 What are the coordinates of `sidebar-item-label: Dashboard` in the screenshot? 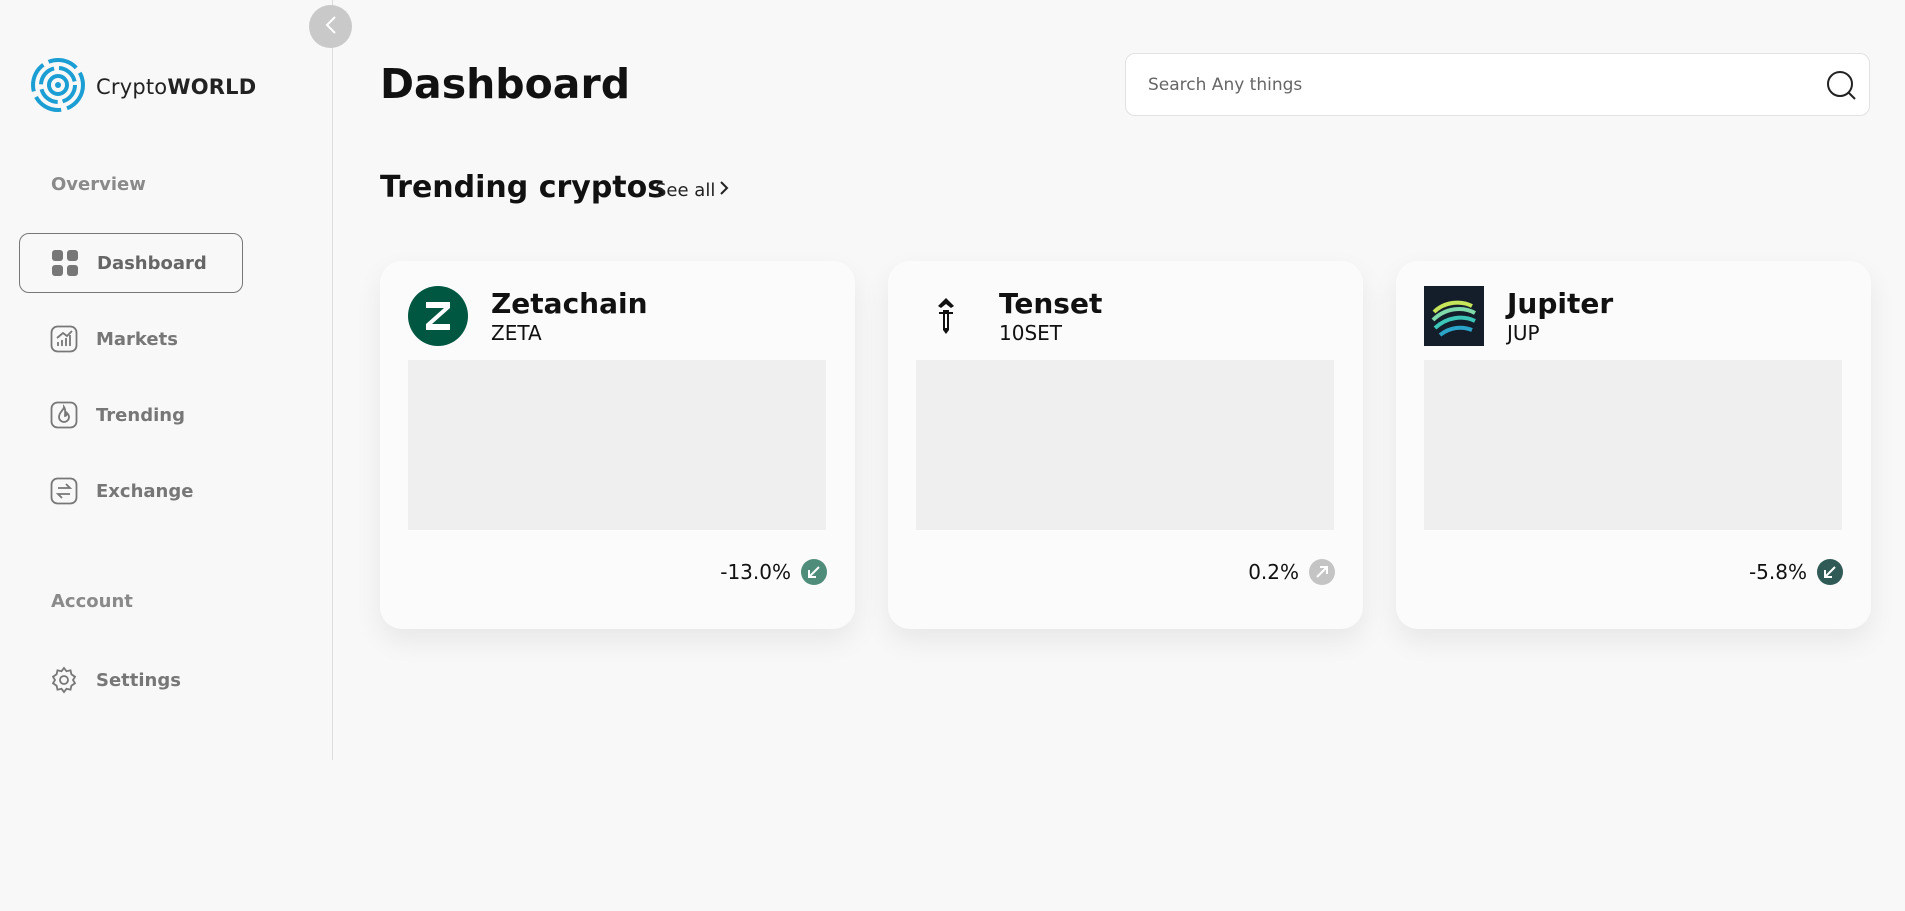 It's located at (152, 263).